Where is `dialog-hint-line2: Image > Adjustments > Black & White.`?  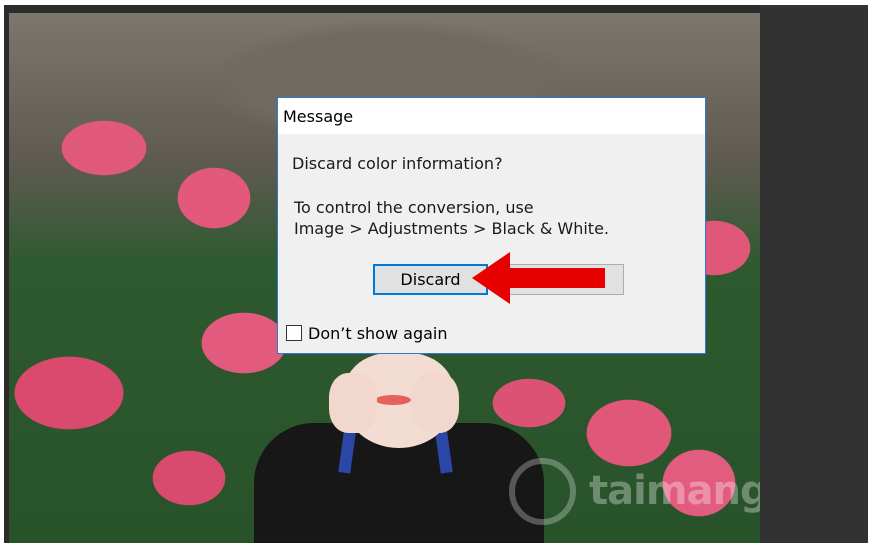
dialog-hint-line2: Image > Adjustments > Black & White. is located at coordinates (452, 228).